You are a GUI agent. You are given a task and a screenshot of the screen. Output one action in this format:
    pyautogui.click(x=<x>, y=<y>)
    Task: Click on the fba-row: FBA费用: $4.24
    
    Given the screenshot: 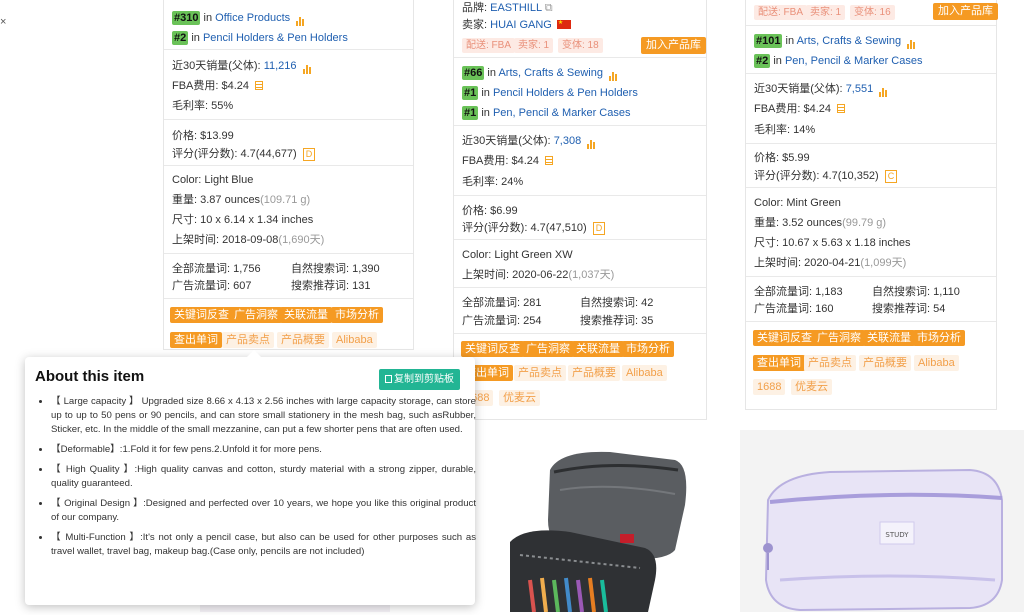 What is the action you would take?
    pyautogui.click(x=218, y=86)
    